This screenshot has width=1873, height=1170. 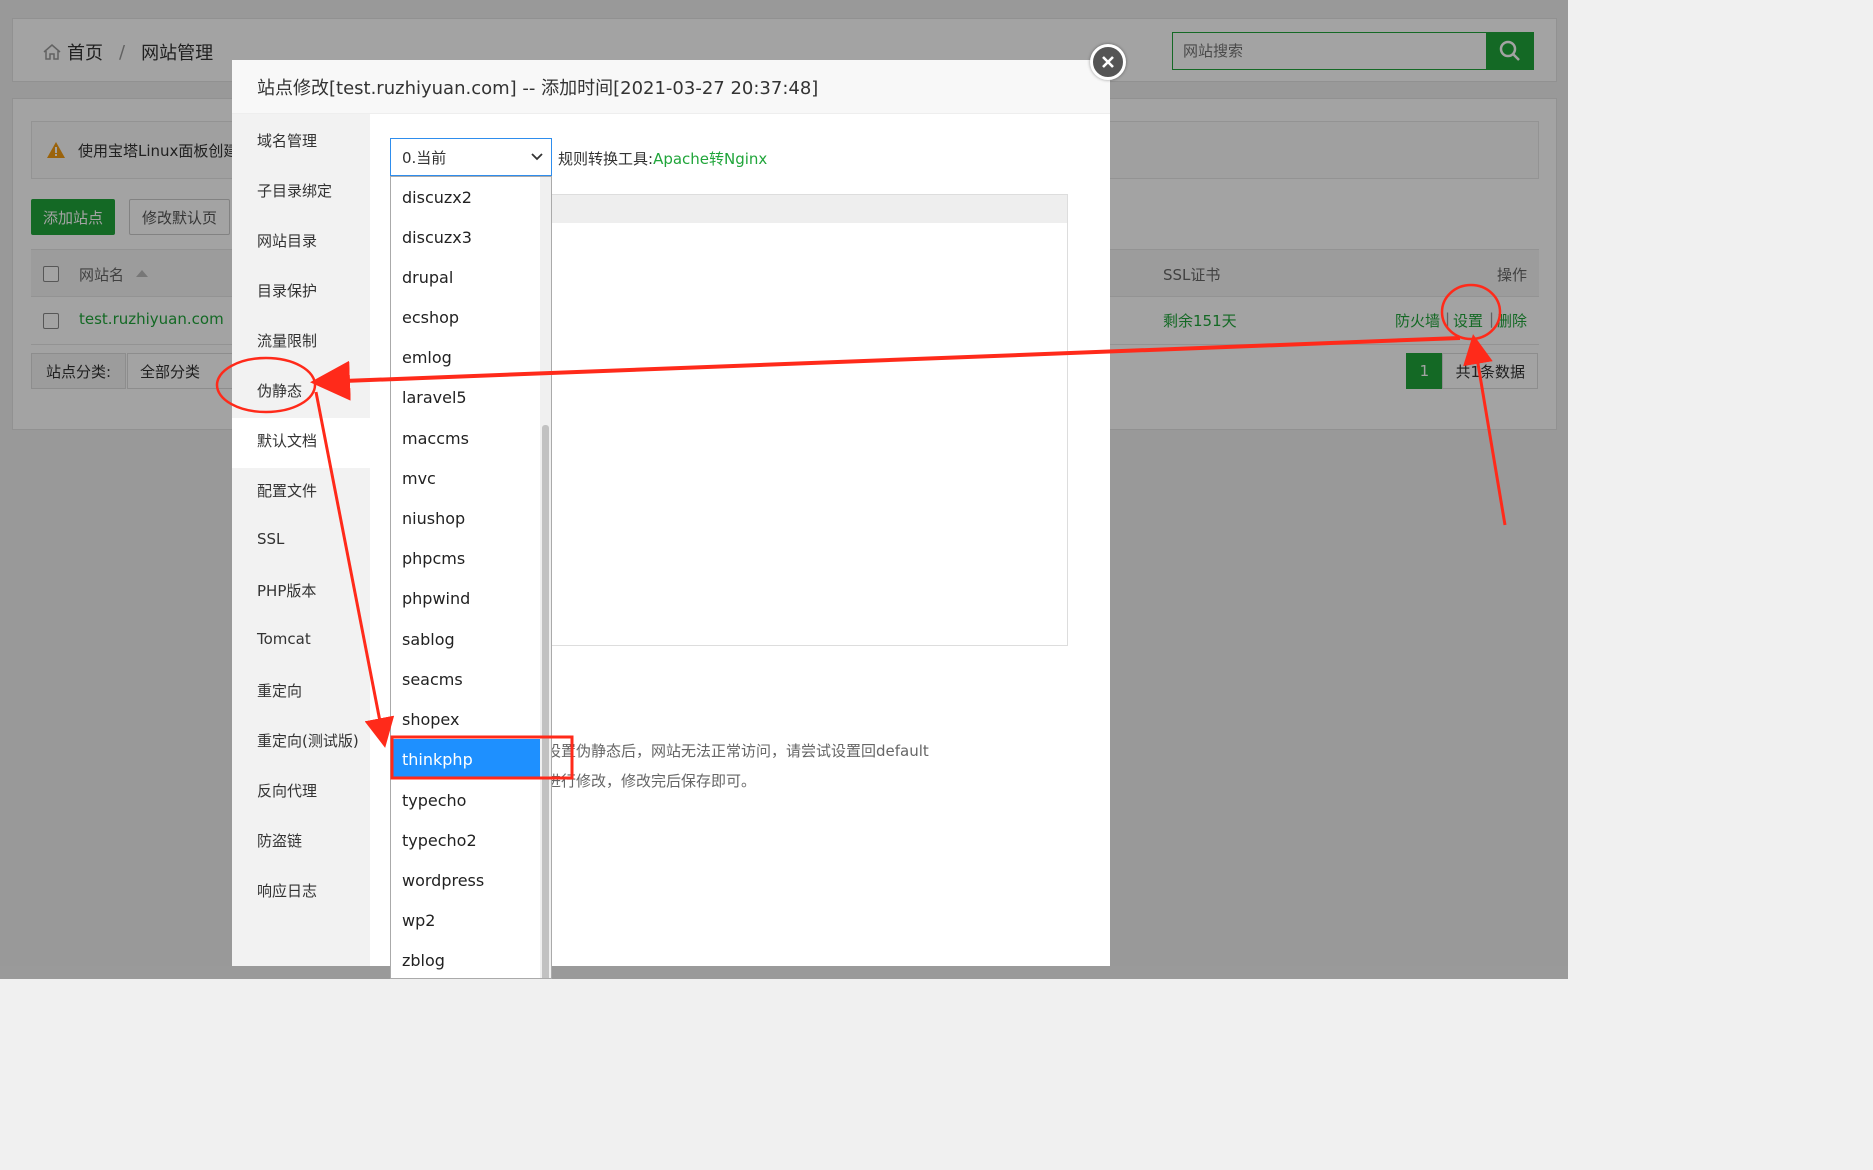 I want to click on sidebar-item-hotlink: 防盗链, so click(x=279, y=840).